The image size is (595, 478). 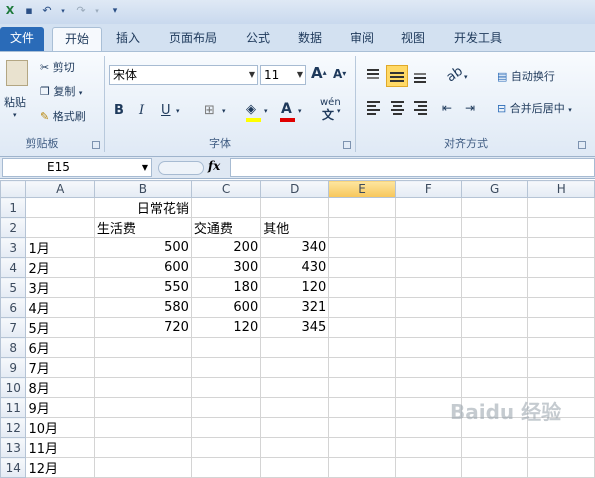 I want to click on cell: 430, so click(x=295, y=268).